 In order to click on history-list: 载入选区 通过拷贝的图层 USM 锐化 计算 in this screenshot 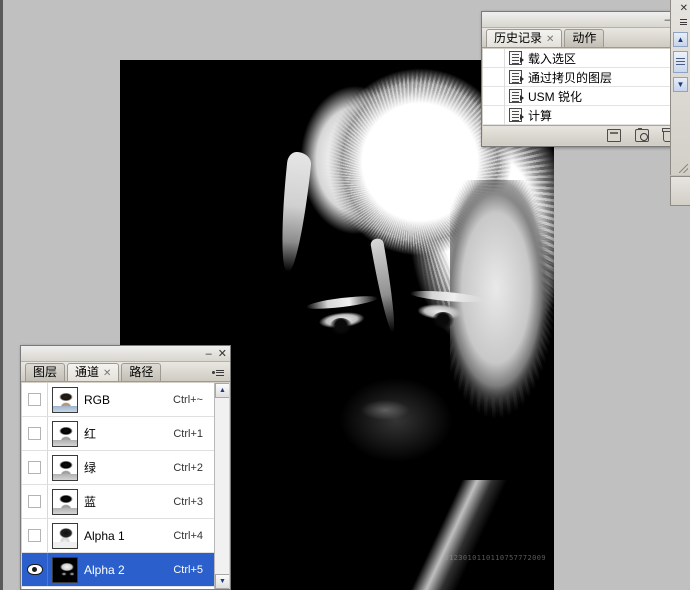, I will do `click(585, 87)`.